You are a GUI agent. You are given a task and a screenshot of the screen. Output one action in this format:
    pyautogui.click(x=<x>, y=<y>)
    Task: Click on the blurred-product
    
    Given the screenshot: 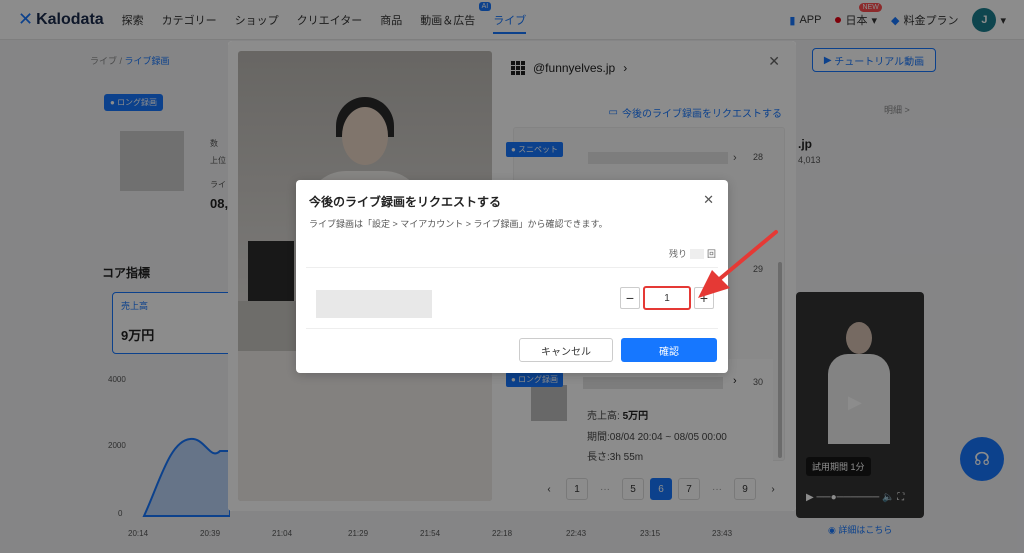 What is the action you would take?
    pyautogui.click(x=374, y=304)
    